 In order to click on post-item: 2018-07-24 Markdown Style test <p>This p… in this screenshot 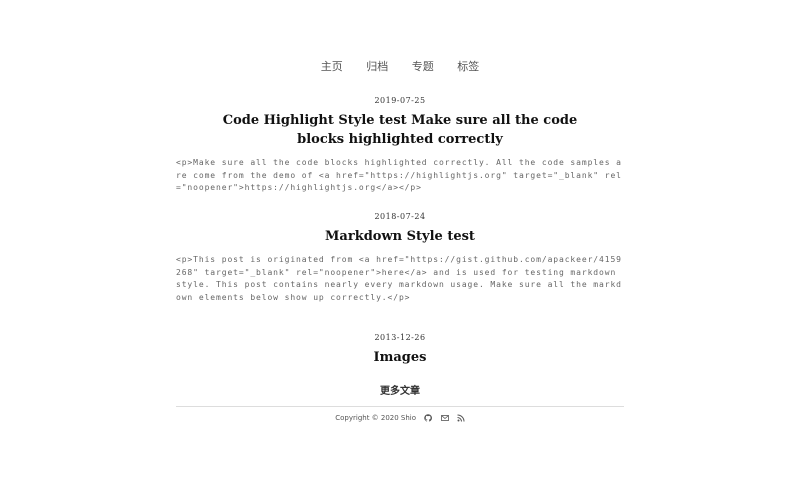, I will do `click(400, 258)`.